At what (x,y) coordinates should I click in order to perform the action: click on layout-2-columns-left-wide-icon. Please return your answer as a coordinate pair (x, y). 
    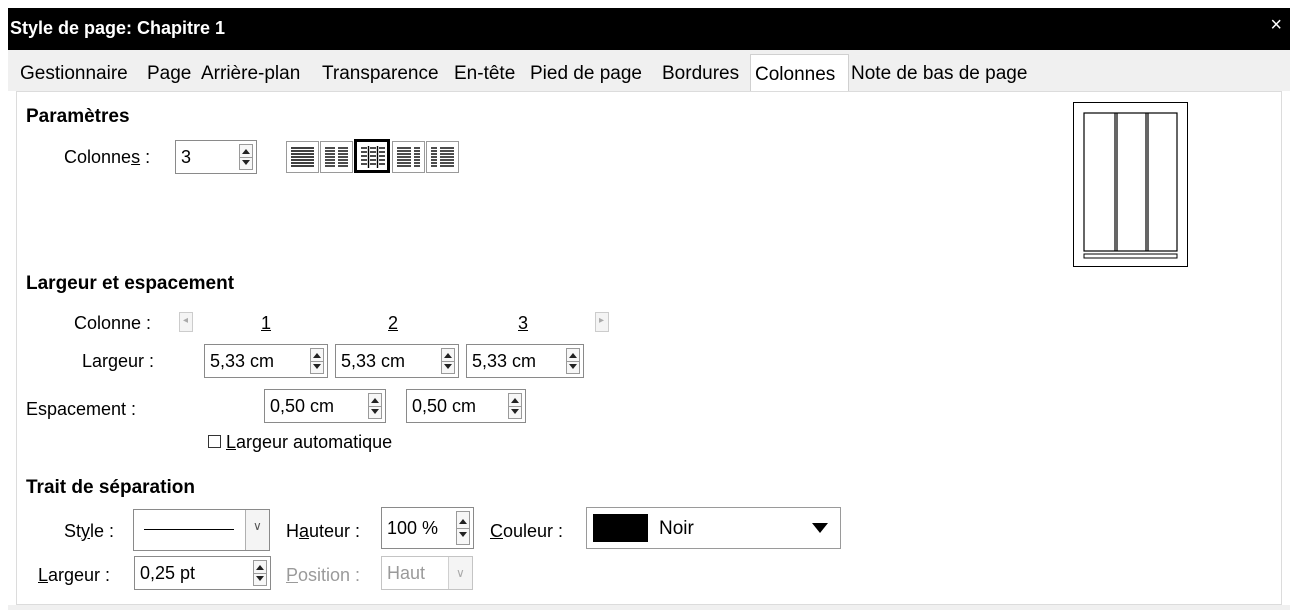
    Looking at the image, I should click on (408, 157).